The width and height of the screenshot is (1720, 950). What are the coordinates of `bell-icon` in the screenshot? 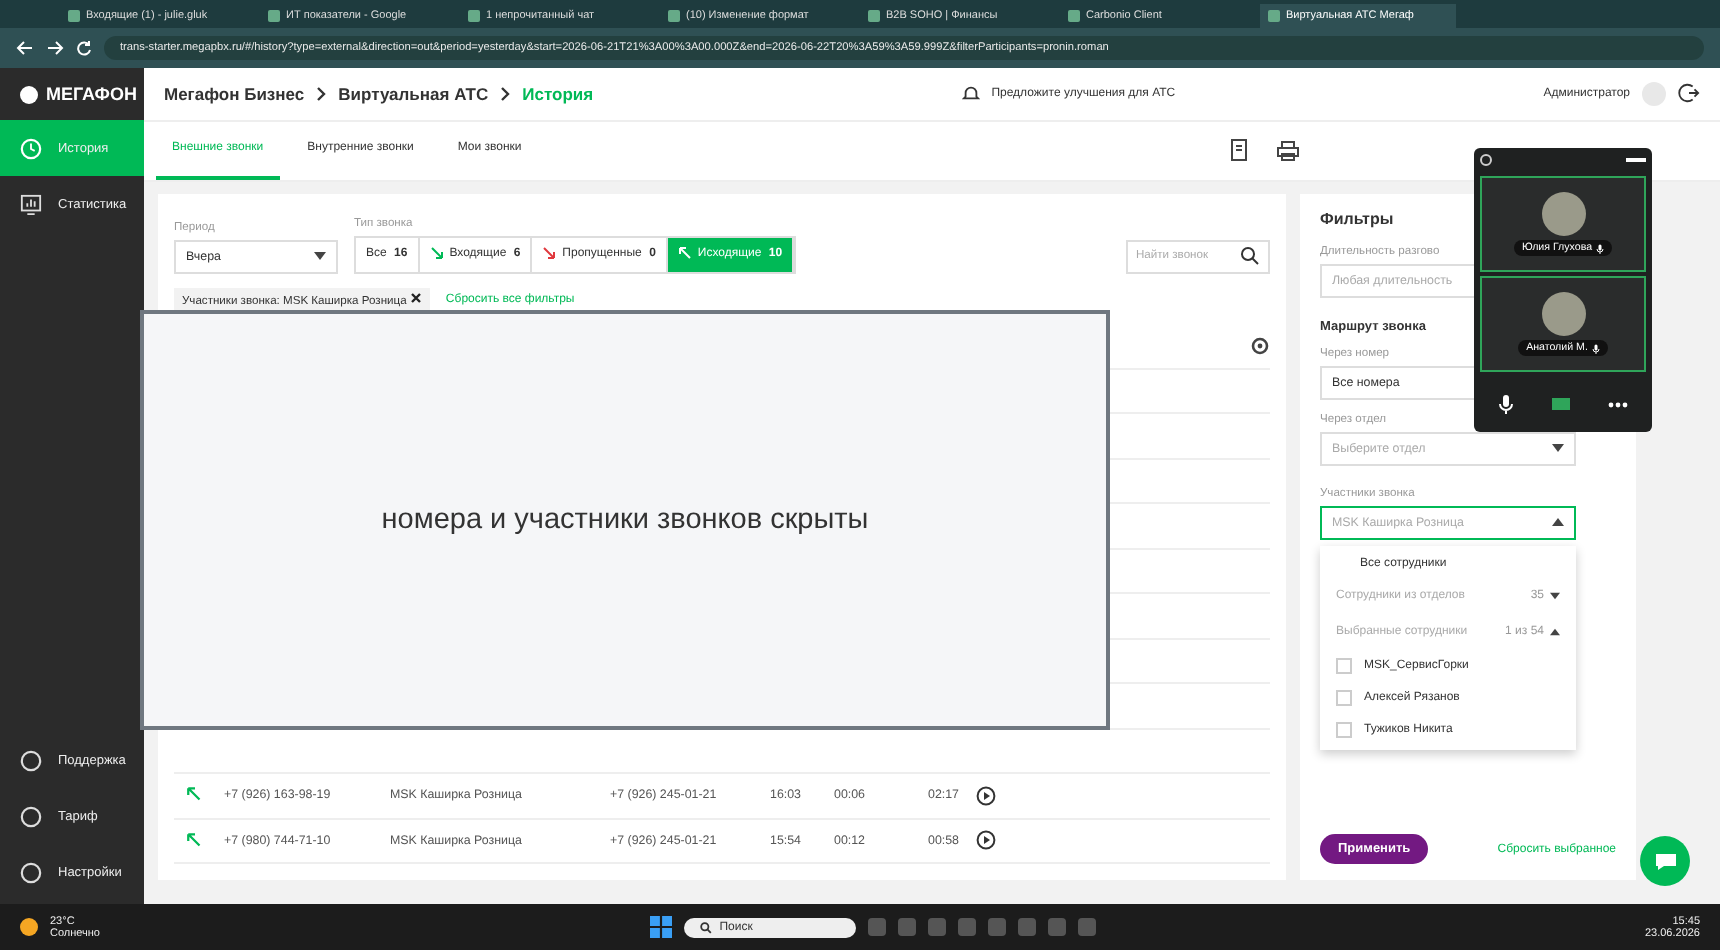 It's located at (970, 93).